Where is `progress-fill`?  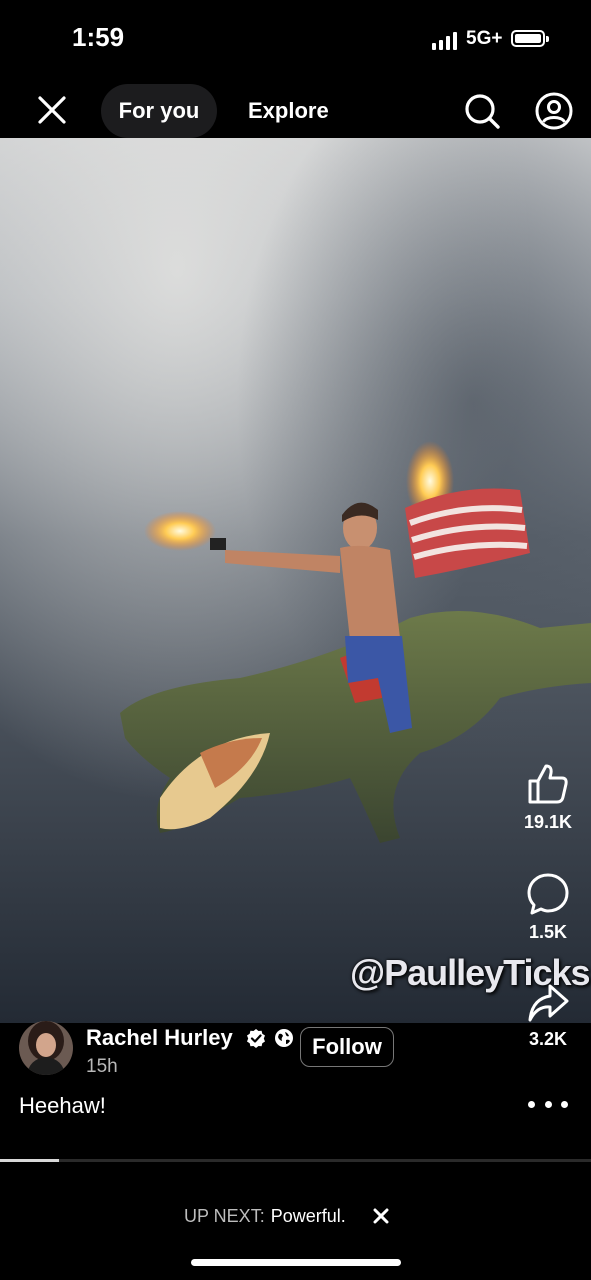 progress-fill is located at coordinates (30, 1160).